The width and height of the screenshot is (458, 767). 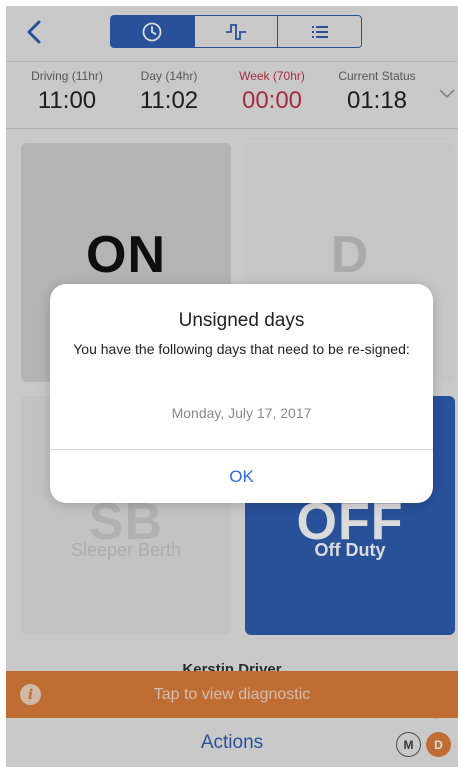 I want to click on unsigned-date: Monday, July 17, 2017, so click(x=241, y=413).